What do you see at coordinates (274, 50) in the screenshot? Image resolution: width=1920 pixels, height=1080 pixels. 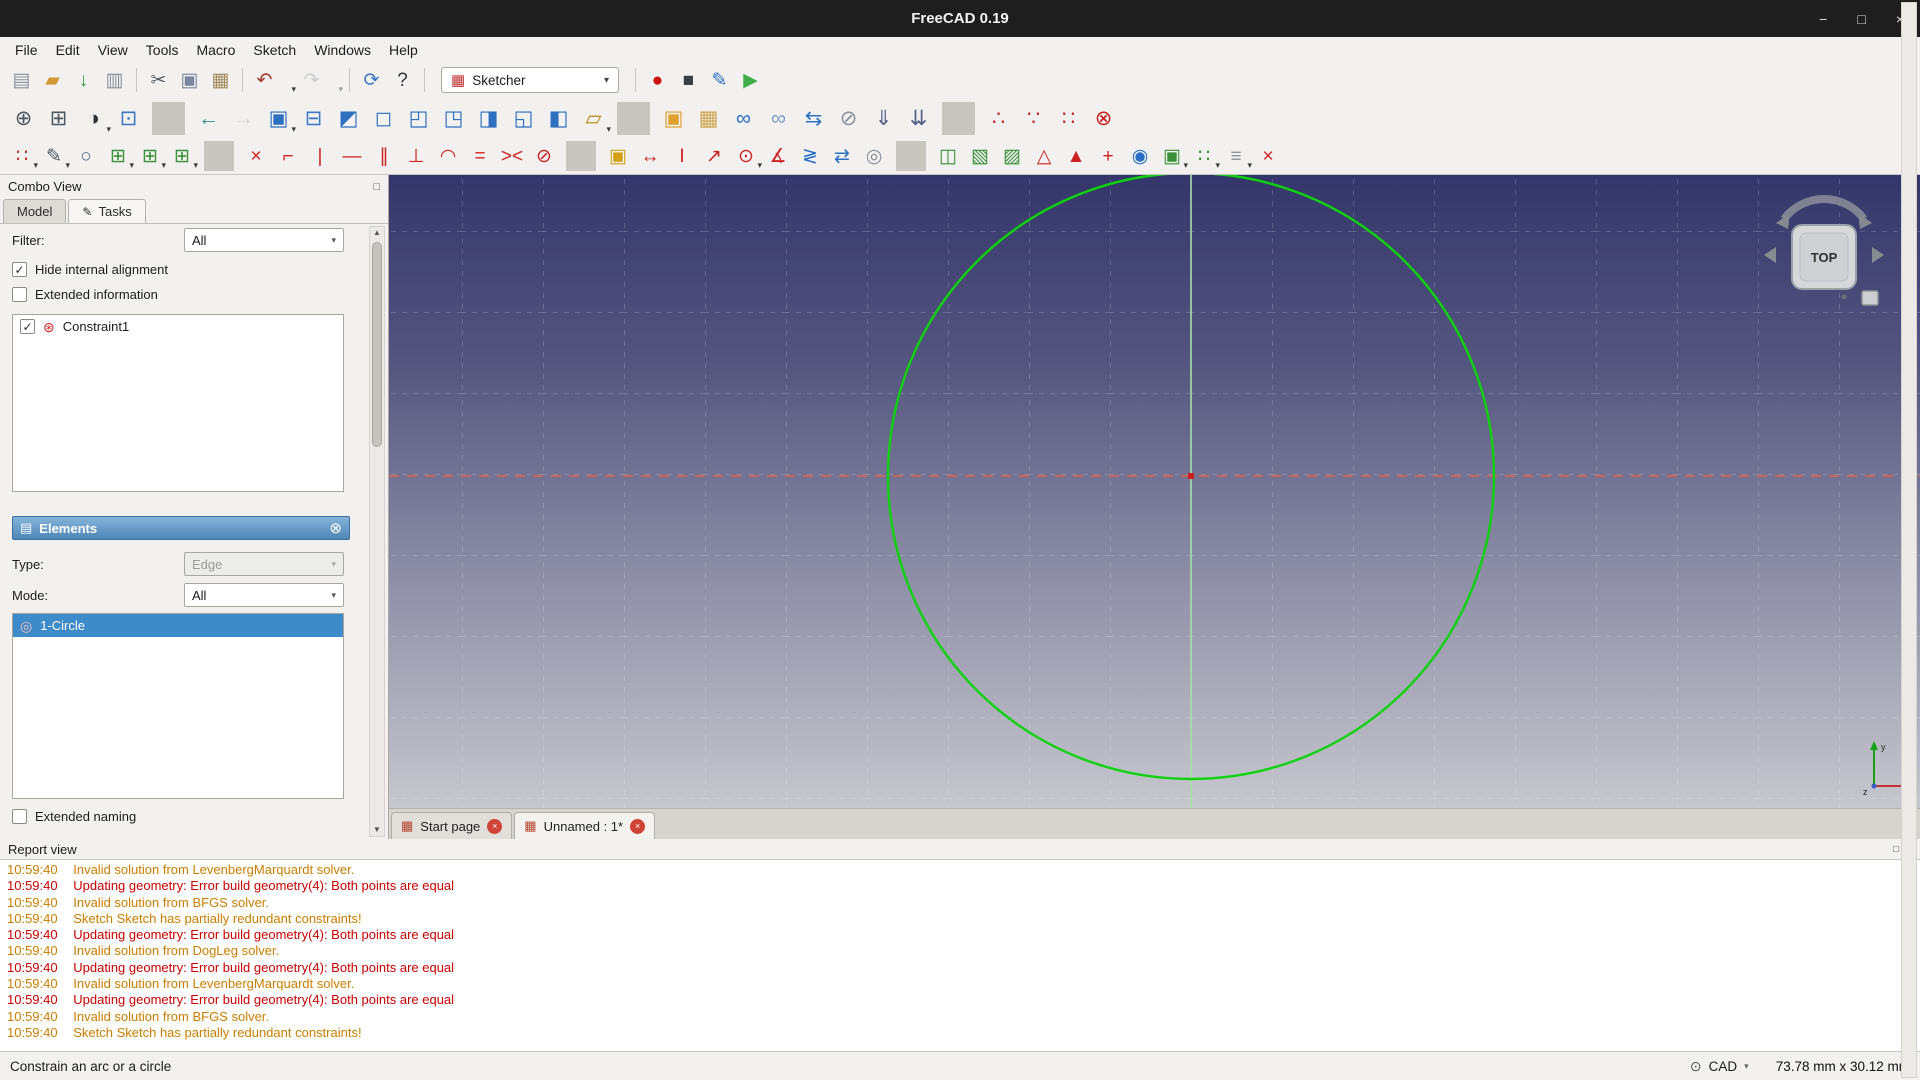 I see `menu-sketch: Sketch` at bounding box center [274, 50].